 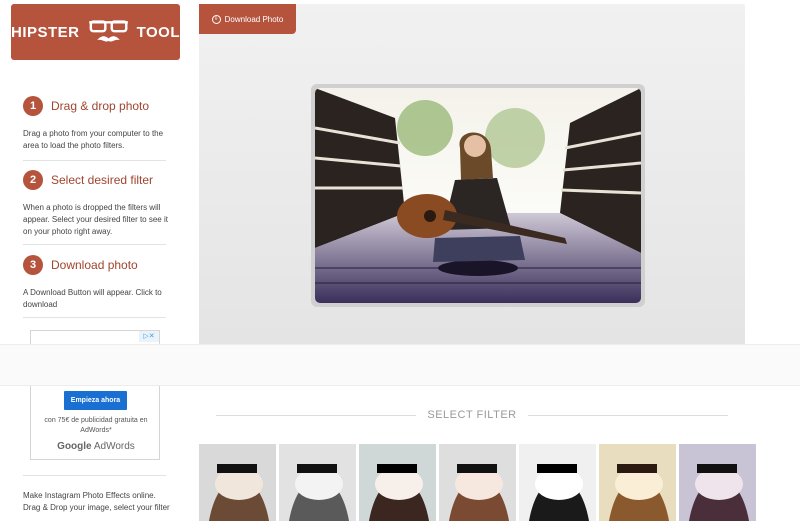 I want to click on download-circle-icon: ⇩, so click(x=216, y=19).